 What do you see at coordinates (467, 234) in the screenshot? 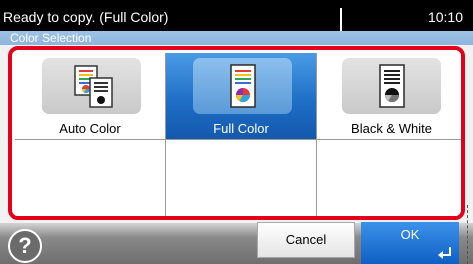
I see `dotted-edge` at bounding box center [467, 234].